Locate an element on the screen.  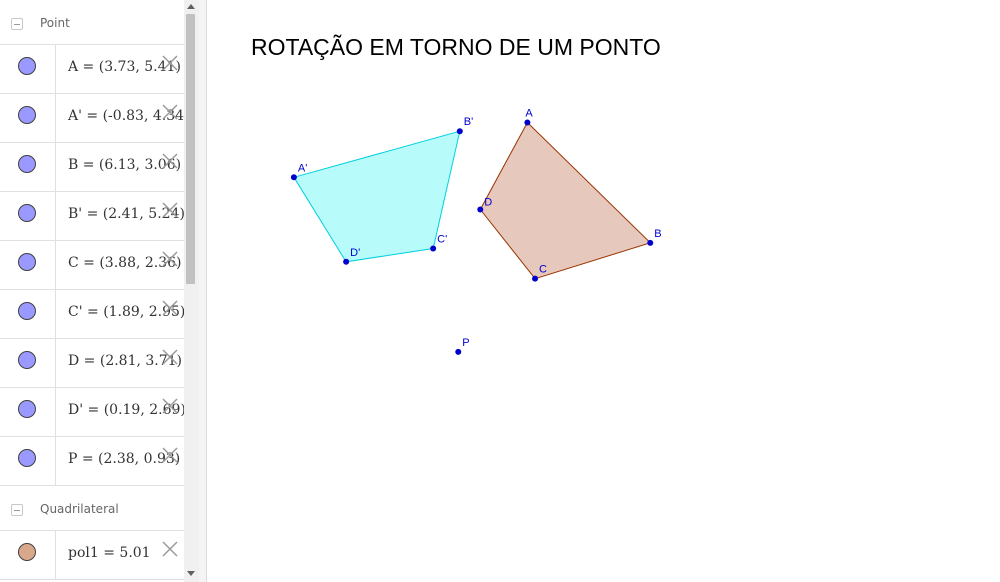
algebra-row: pol1 = 5.01 is located at coordinates (92, 555).